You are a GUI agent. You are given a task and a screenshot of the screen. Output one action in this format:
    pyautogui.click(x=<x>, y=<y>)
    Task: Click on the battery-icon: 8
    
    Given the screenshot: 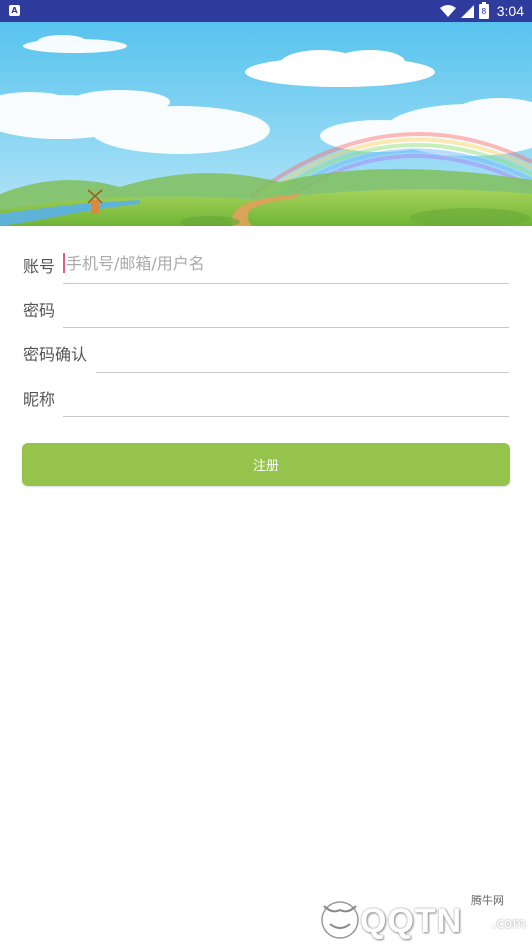 What is the action you would take?
    pyautogui.click(x=483, y=10)
    